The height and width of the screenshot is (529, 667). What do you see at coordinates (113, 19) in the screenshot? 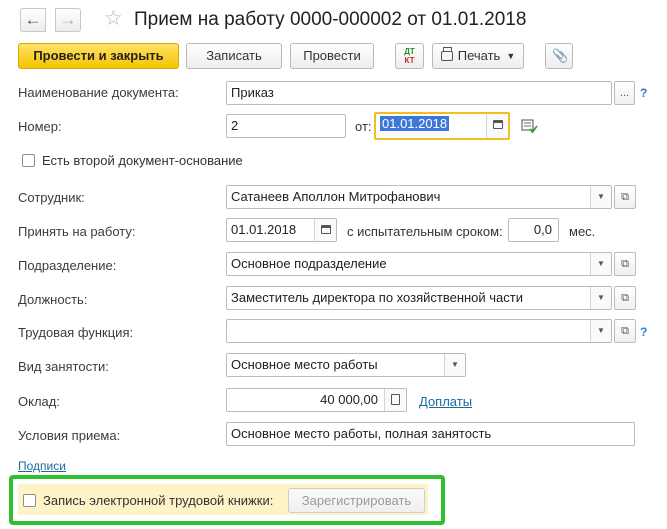
I see `favorite-star-icon: ☆` at bounding box center [113, 19].